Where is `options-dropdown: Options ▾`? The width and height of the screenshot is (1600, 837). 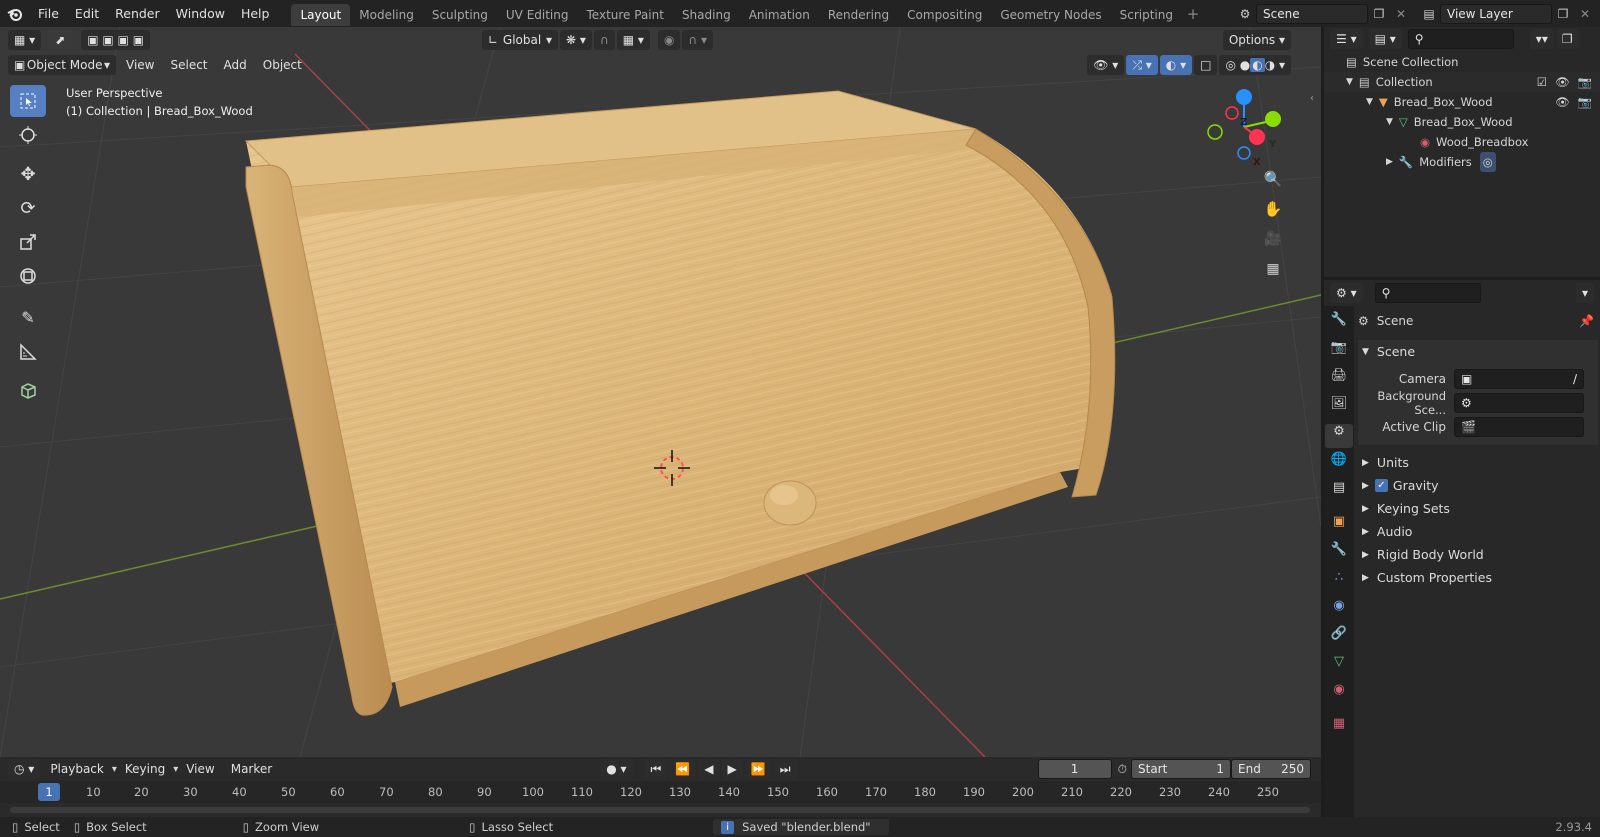 options-dropdown: Options ▾ is located at coordinates (1256, 40).